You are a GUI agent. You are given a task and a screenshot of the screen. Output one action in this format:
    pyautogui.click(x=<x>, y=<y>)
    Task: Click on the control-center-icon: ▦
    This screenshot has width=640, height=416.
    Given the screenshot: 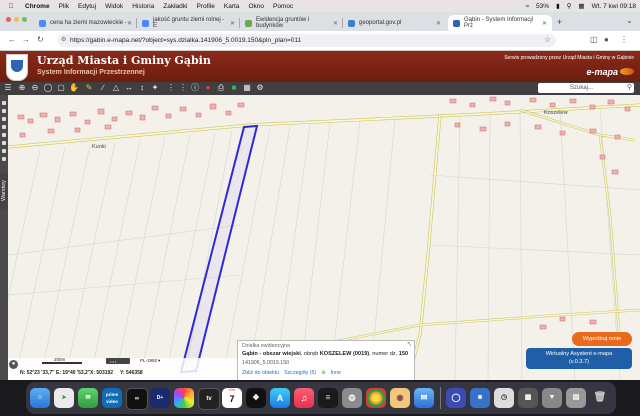 What is the action you would take?
    pyautogui.click(x=581, y=6)
    